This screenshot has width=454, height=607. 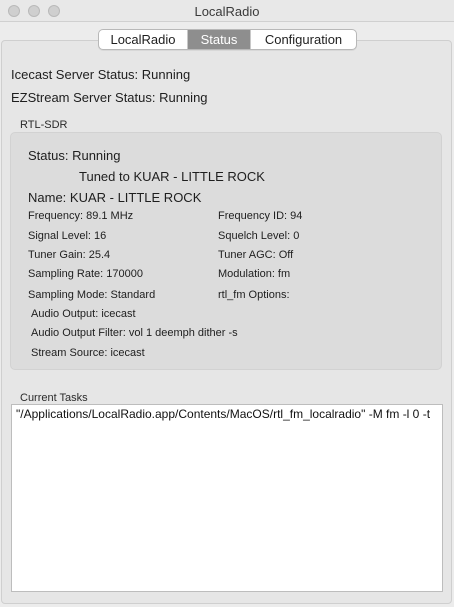 I want to click on title-bar: LocalRadio, so click(x=227, y=11).